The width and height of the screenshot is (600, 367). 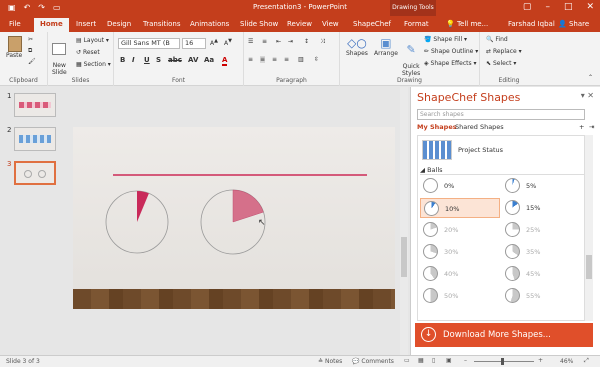 I want to click on numbering-icon: ≡, so click(x=264, y=41).